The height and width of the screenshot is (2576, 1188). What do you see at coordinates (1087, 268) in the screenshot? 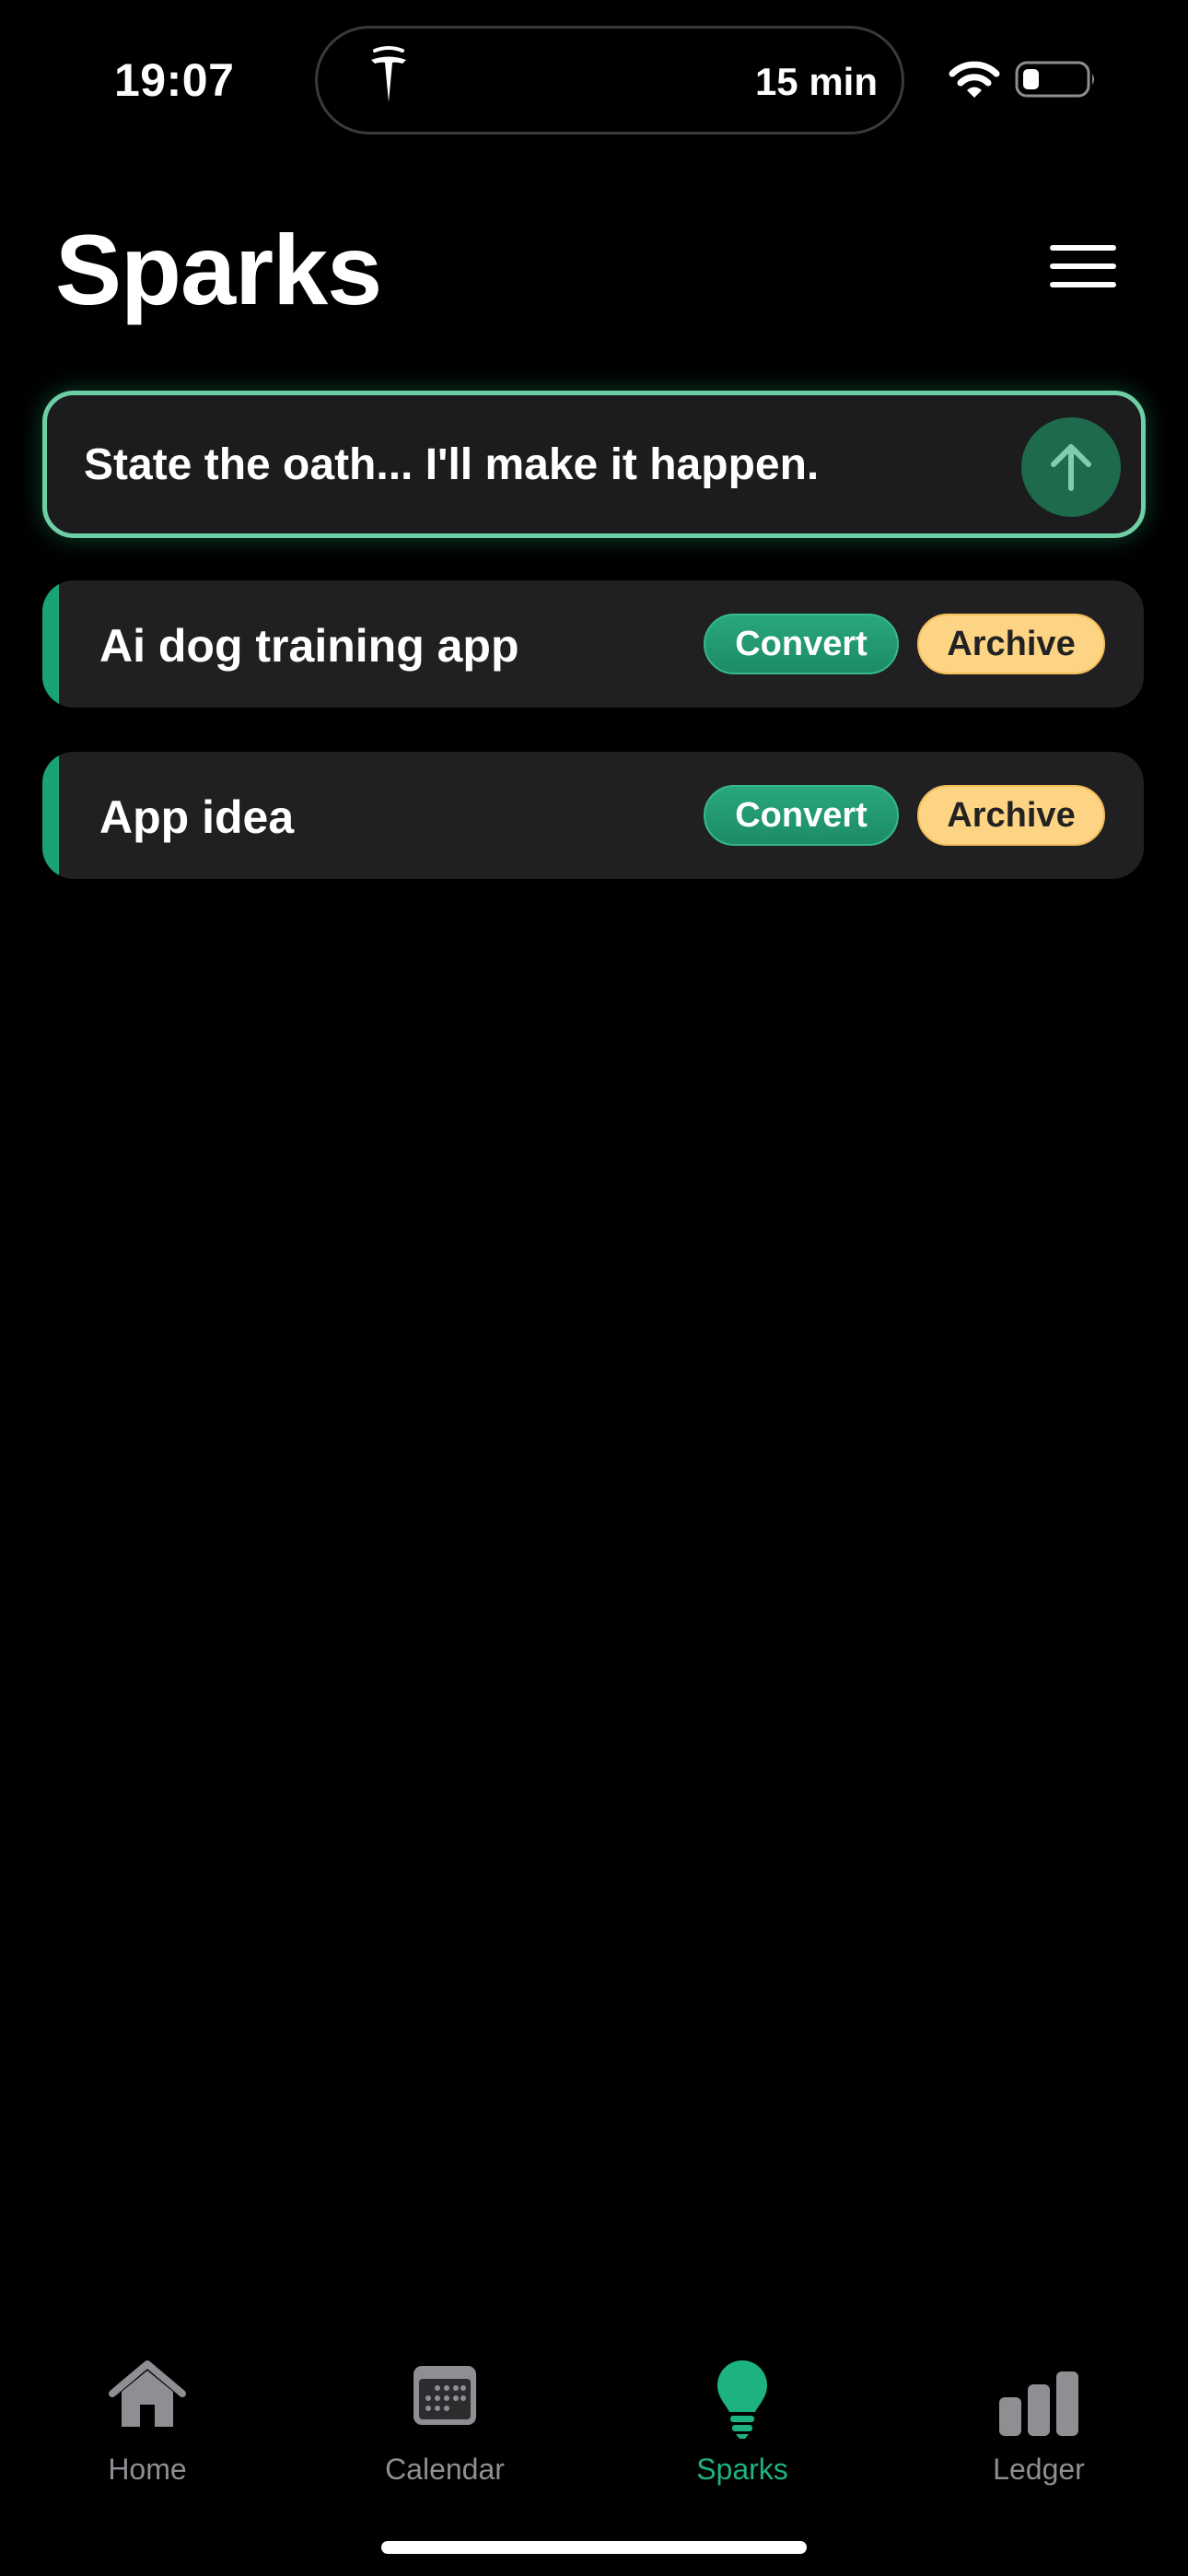
I see `hamburger-menu-icon` at bounding box center [1087, 268].